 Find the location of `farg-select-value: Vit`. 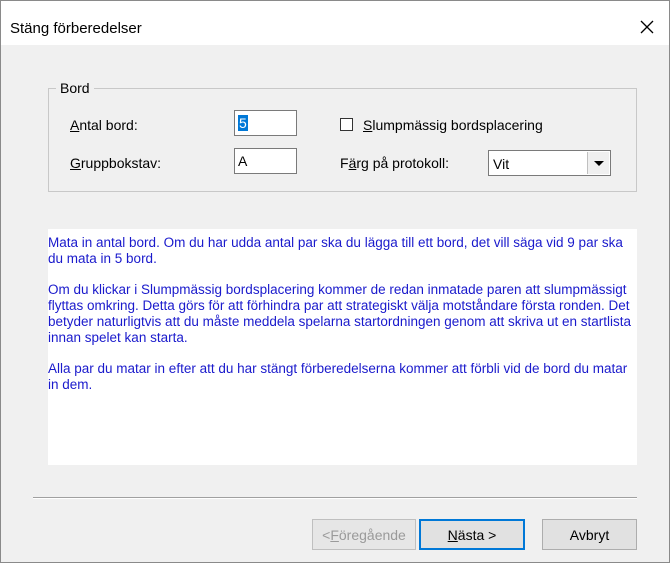

farg-select-value: Vit is located at coordinates (501, 164).